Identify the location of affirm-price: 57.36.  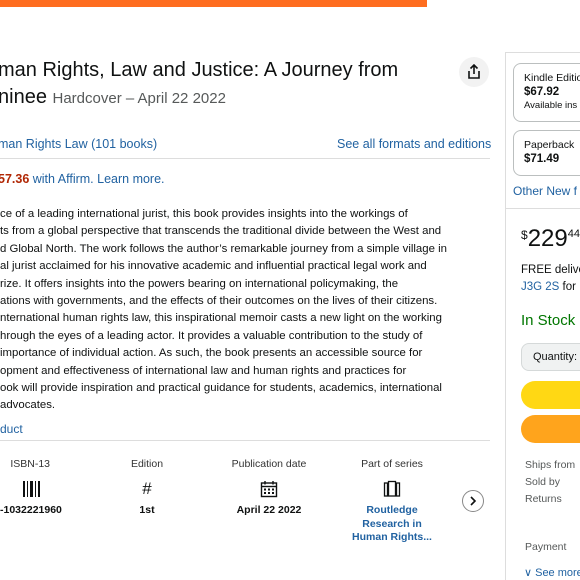
(15, 179).